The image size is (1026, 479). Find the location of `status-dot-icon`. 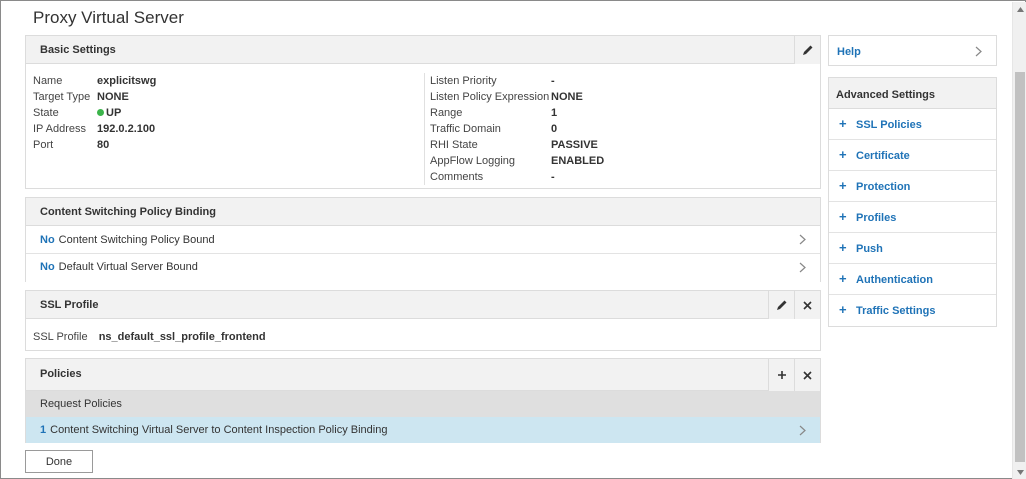

status-dot-icon is located at coordinates (100, 112).